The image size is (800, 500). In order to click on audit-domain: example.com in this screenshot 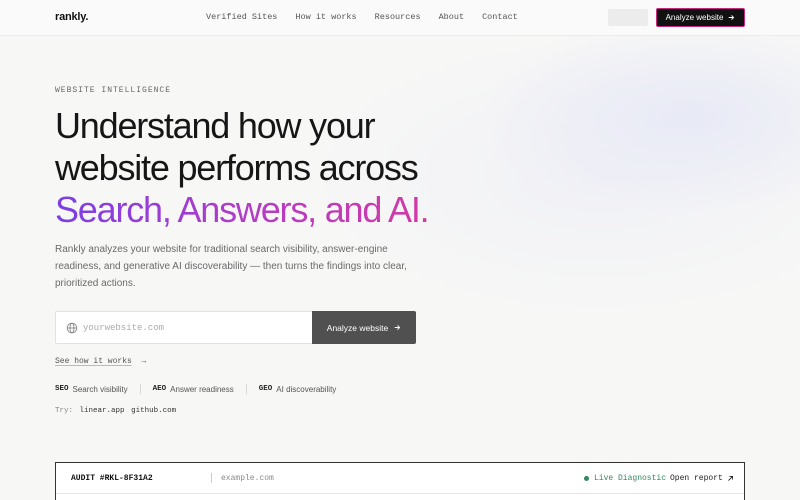, I will do `click(247, 478)`.